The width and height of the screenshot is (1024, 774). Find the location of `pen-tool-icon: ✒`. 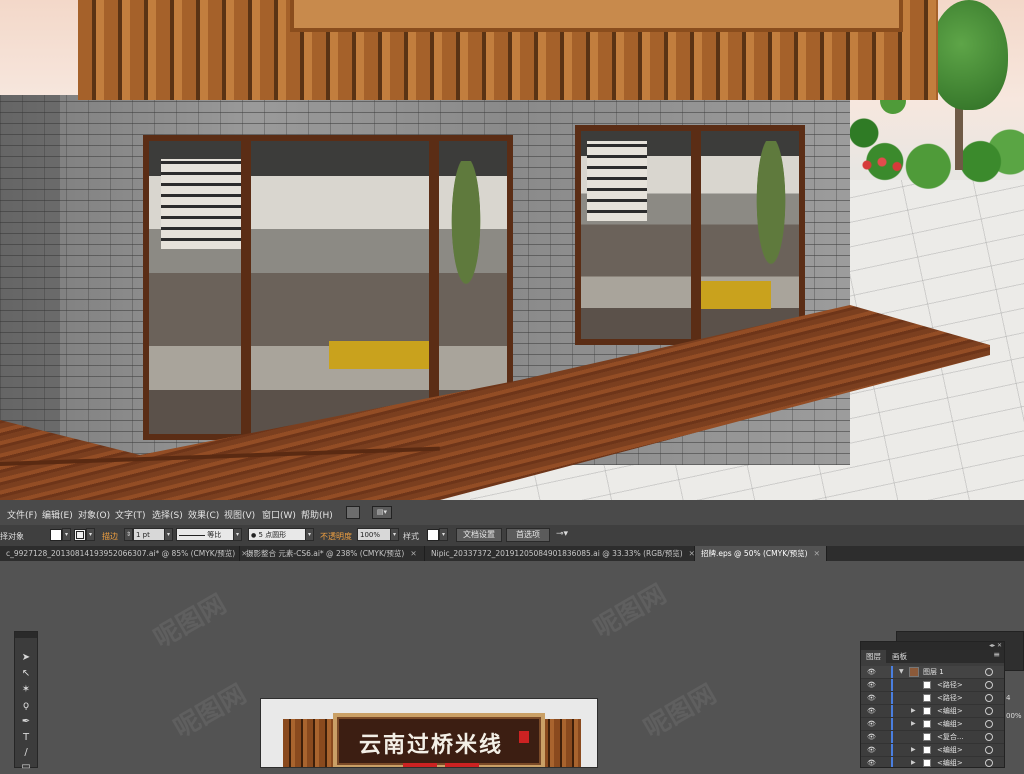

pen-tool-icon: ✒ is located at coordinates (26, 722).